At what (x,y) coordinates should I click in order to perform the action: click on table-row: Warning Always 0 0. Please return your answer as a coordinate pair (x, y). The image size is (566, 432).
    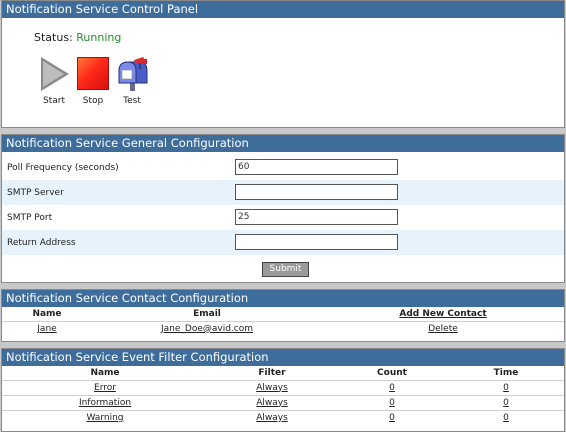
    Looking at the image, I should click on (283, 417).